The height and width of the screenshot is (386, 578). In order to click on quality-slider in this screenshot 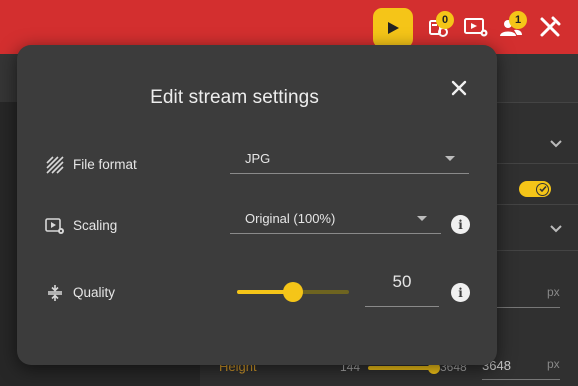, I will do `click(293, 292)`.